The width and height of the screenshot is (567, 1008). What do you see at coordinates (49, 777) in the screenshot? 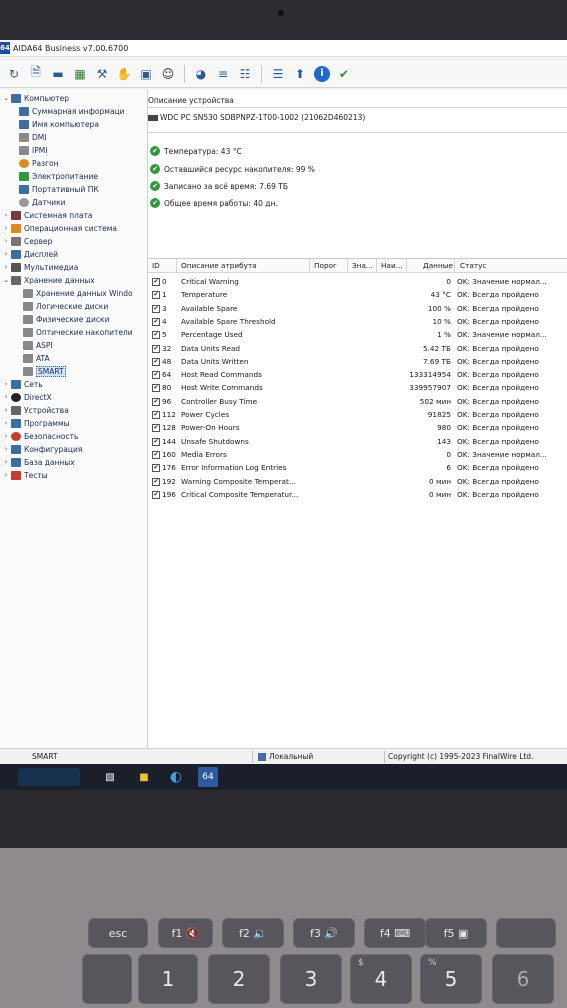
I see `taskbar-weather-widget` at bounding box center [49, 777].